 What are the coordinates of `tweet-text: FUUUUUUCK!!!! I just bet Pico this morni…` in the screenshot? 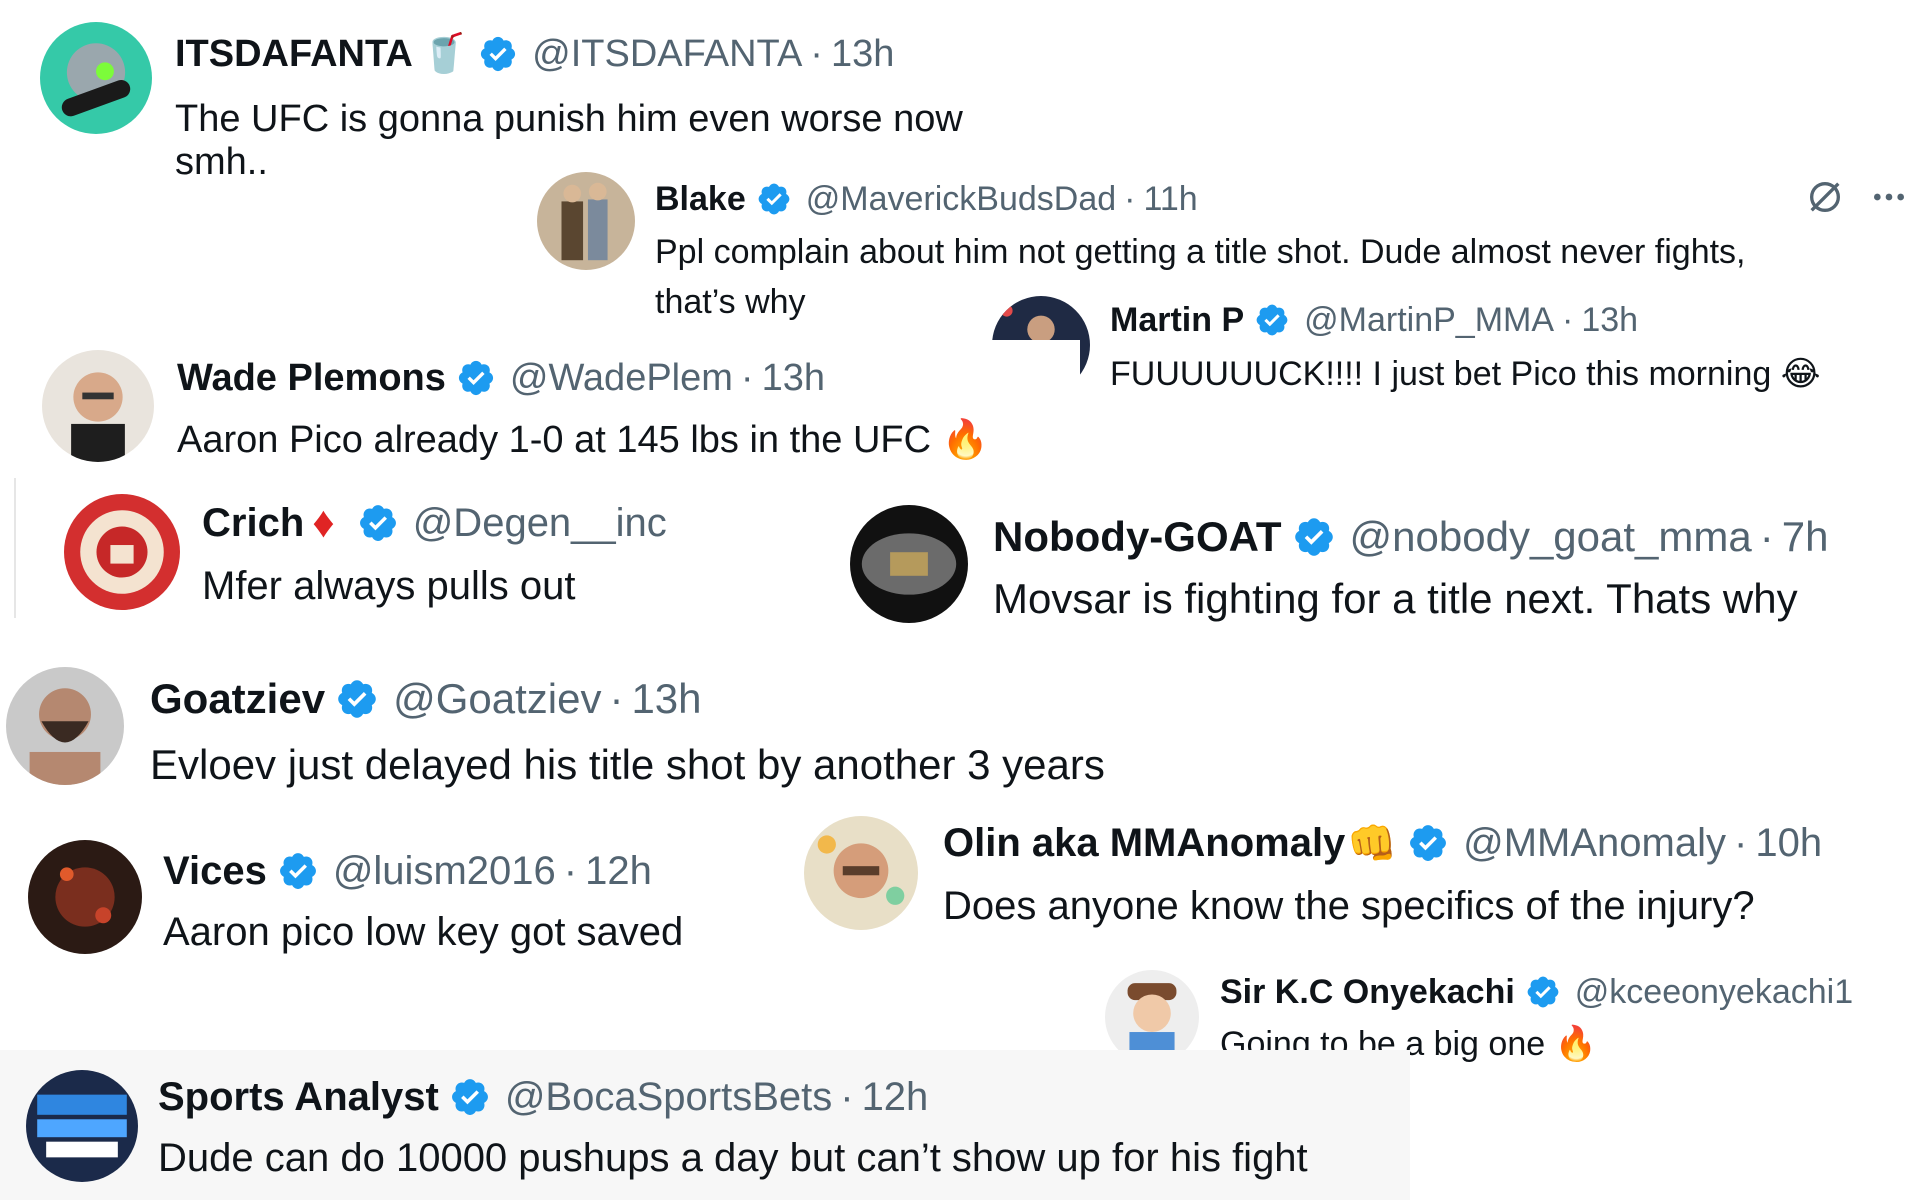 It's located at (1441, 374).